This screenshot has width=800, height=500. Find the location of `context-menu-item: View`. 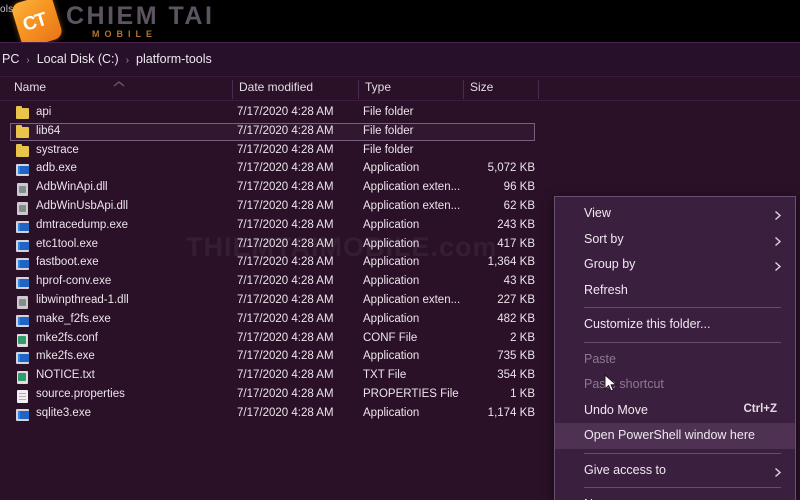

context-menu-item: View is located at coordinates (675, 214).